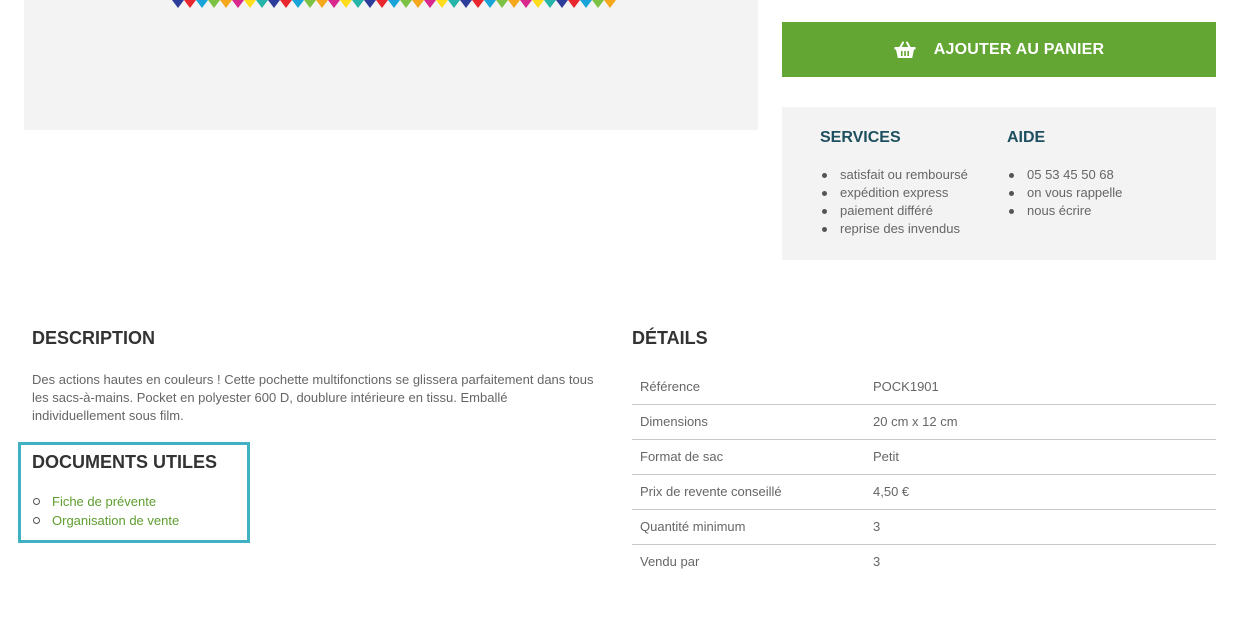 Image resolution: width=1246 pixels, height=618 pixels. What do you see at coordinates (860, 137) in the screenshot?
I see `services-title: SERVICES` at bounding box center [860, 137].